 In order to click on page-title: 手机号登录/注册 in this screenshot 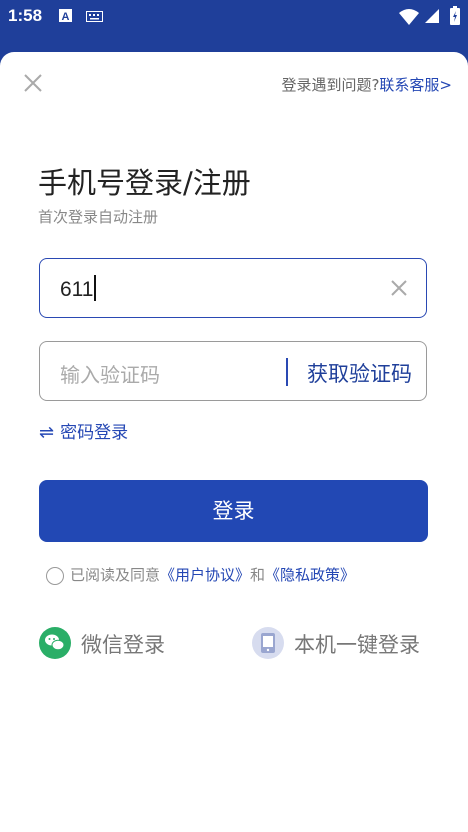, I will do `click(144, 183)`.